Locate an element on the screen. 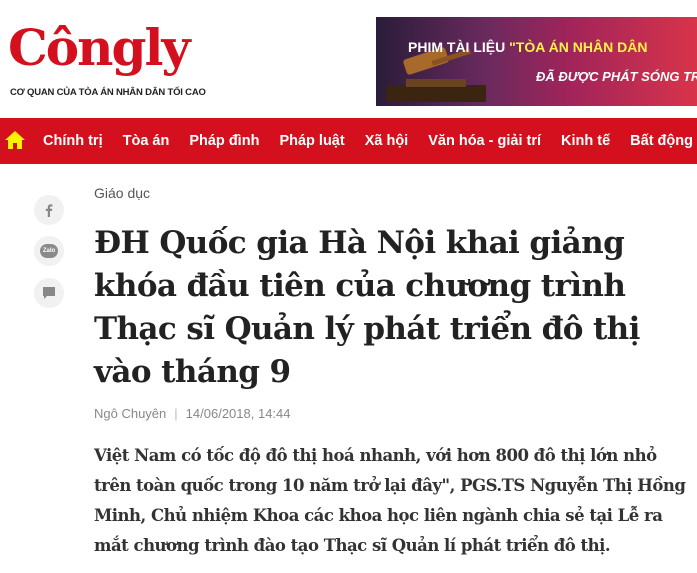 The height and width of the screenshot is (573, 697). banner-prefix: PHIM TÀI LIỆU is located at coordinates (457, 47).